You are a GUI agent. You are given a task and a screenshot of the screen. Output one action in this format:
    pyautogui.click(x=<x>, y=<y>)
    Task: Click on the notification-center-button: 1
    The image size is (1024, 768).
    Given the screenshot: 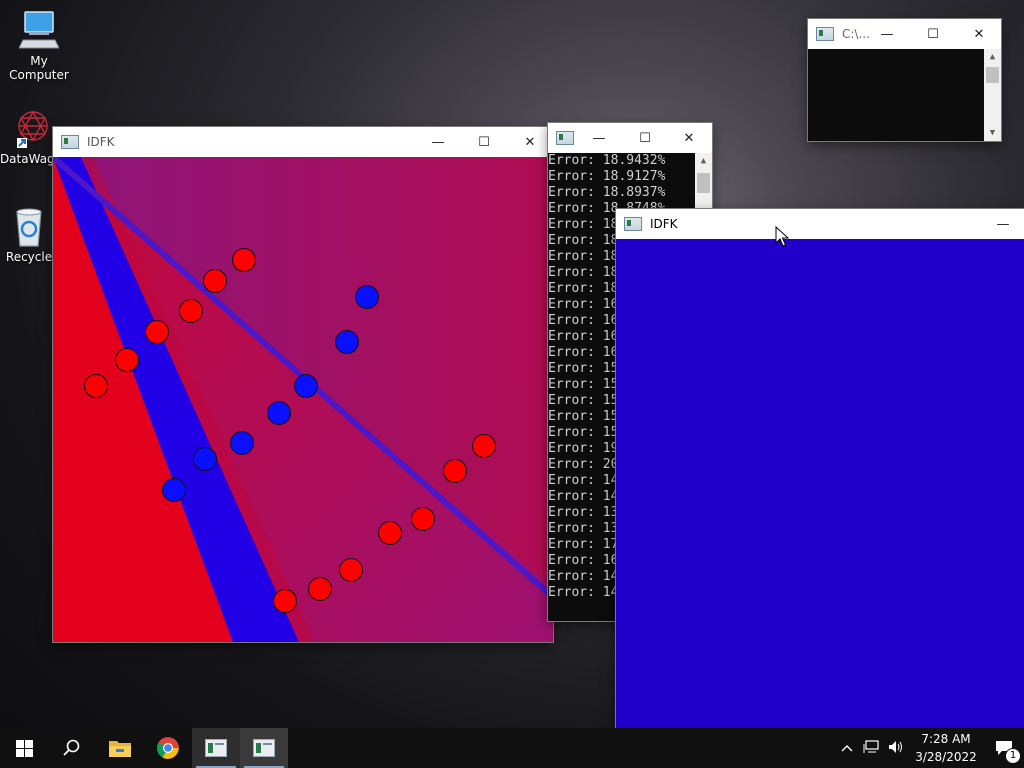 What is the action you would take?
    pyautogui.click(x=1004, y=748)
    